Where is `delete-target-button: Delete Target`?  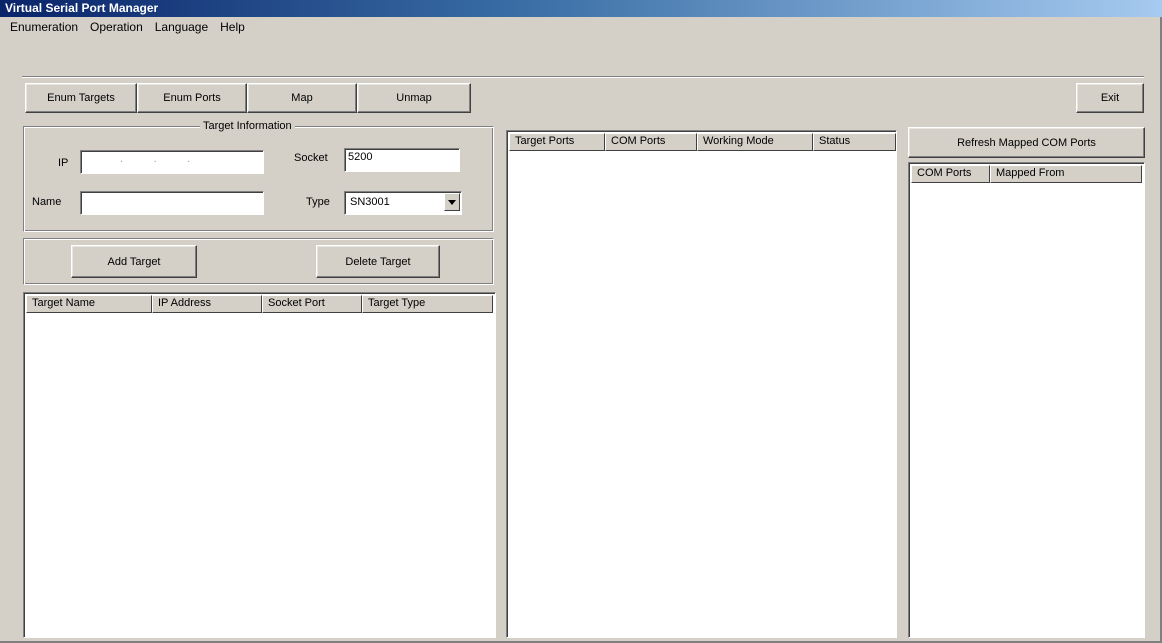
delete-target-button: Delete Target is located at coordinates (378, 261).